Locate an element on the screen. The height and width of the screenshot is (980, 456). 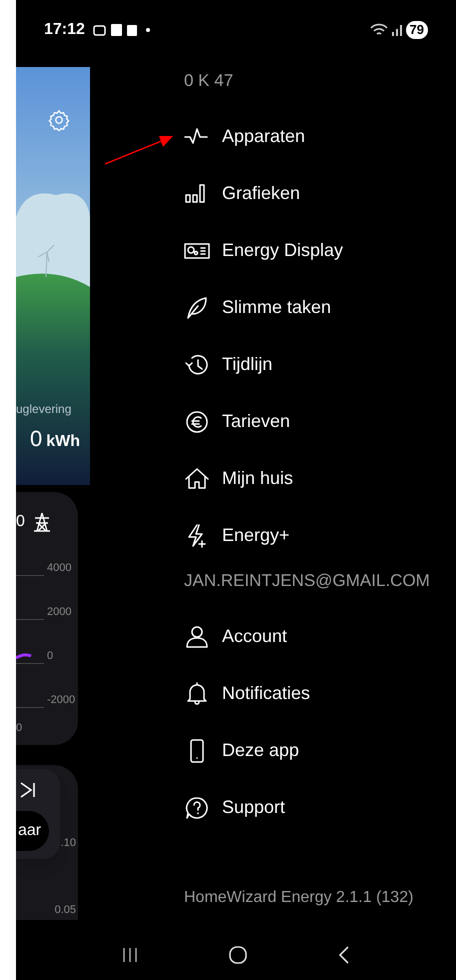
status-time: 17:12 is located at coordinates (64, 30).